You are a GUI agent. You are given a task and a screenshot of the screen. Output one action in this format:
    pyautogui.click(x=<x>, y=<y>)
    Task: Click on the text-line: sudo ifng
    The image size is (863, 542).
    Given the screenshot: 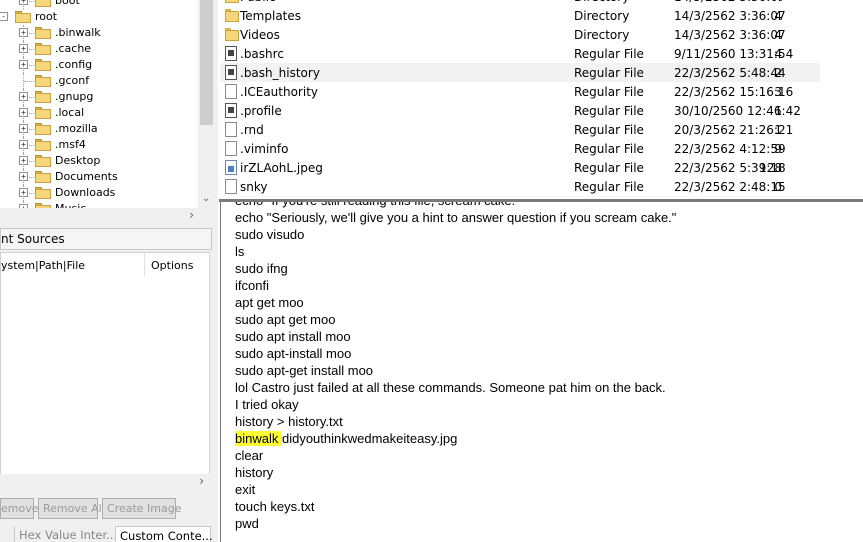 What is the action you would take?
    pyautogui.click(x=261, y=269)
    